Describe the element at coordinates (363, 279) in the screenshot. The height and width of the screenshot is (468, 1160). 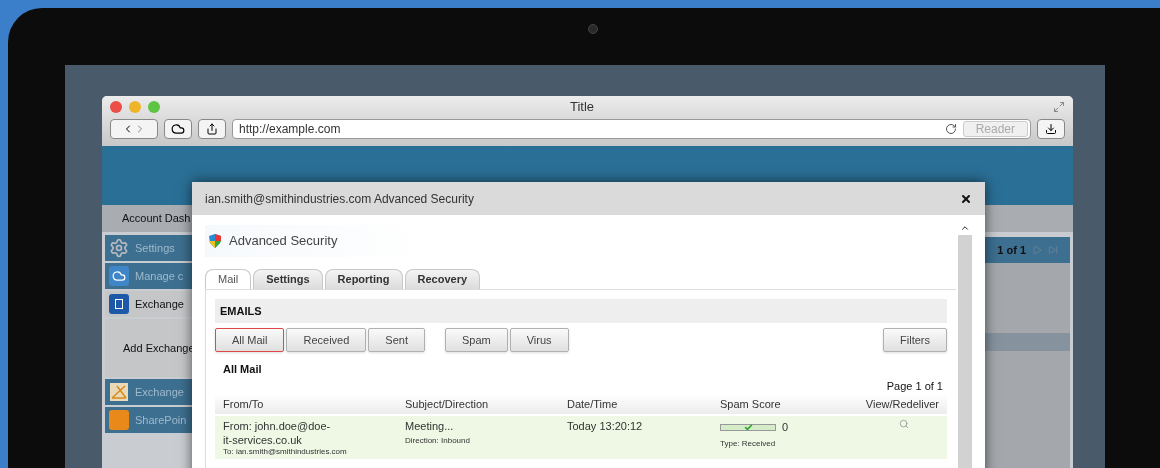
I see `tab: Reporting` at that location.